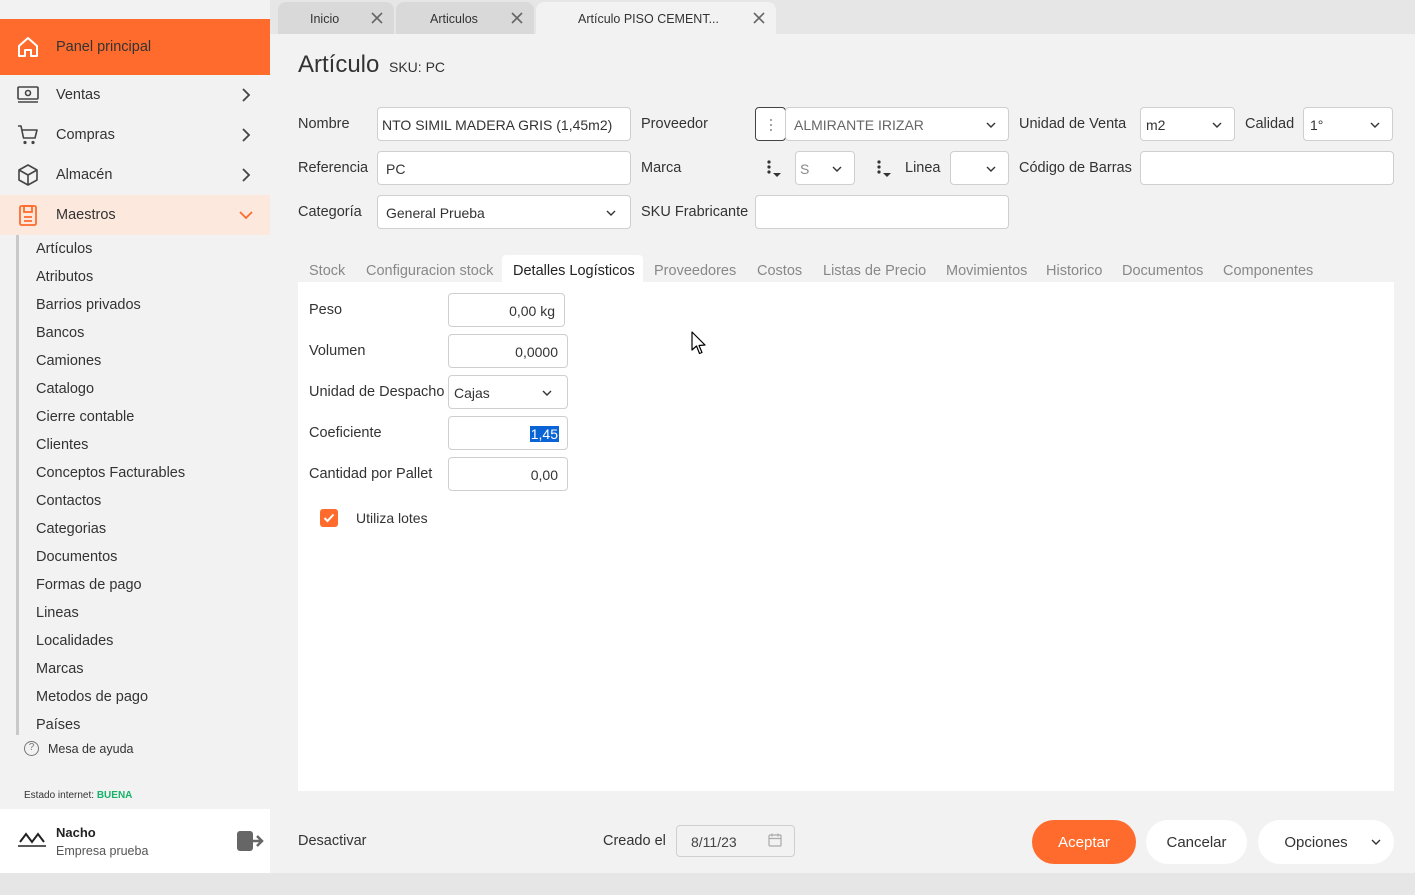 The image size is (1415, 895). What do you see at coordinates (89, 585) in the screenshot?
I see `submenu-item-formas-de-pago: Formas de pago` at bounding box center [89, 585].